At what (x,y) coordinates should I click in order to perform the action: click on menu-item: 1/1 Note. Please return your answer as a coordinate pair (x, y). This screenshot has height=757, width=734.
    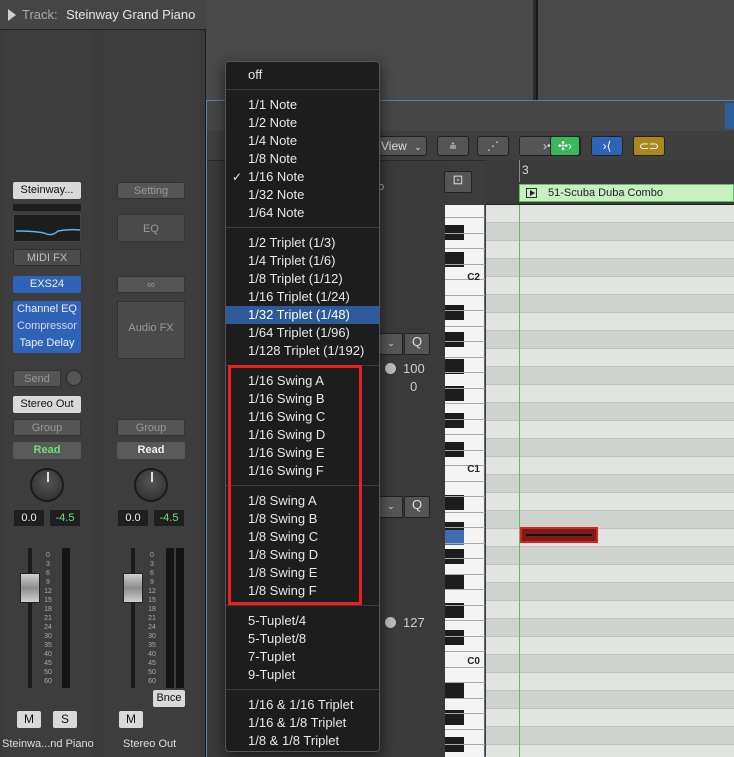
    Looking at the image, I should click on (302, 105).